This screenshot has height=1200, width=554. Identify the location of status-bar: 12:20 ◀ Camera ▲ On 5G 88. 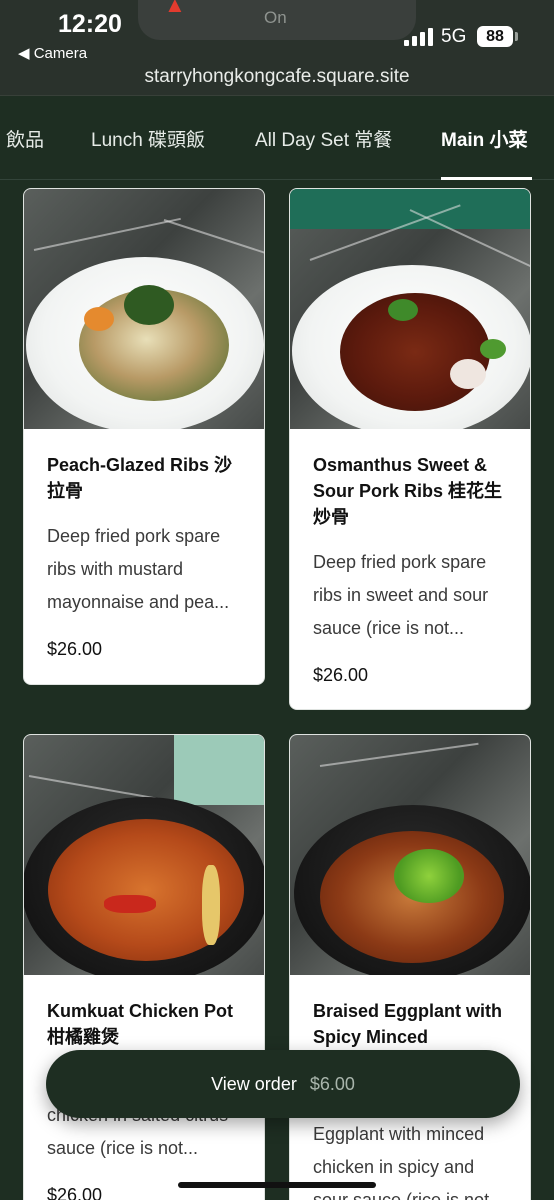
(277, 31).